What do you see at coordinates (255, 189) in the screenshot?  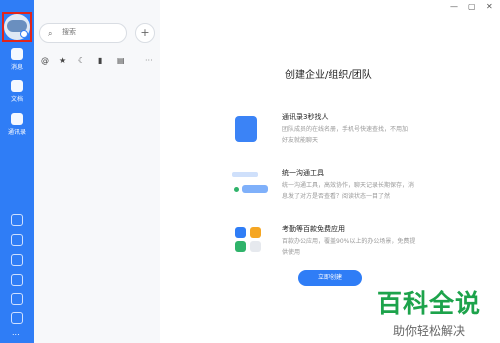 I see `message-bar-icon` at bounding box center [255, 189].